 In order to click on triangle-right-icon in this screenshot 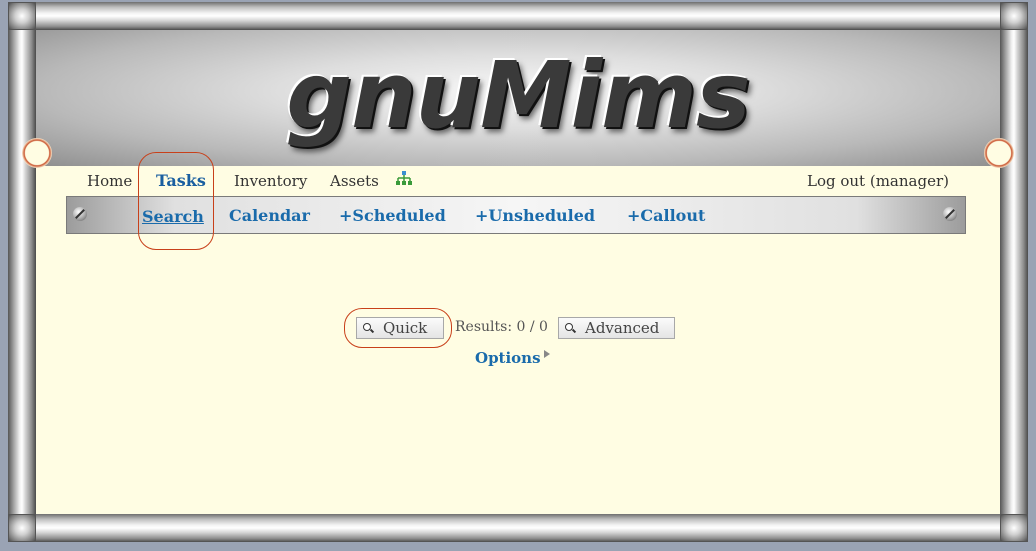, I will do `click(547, 354)`.